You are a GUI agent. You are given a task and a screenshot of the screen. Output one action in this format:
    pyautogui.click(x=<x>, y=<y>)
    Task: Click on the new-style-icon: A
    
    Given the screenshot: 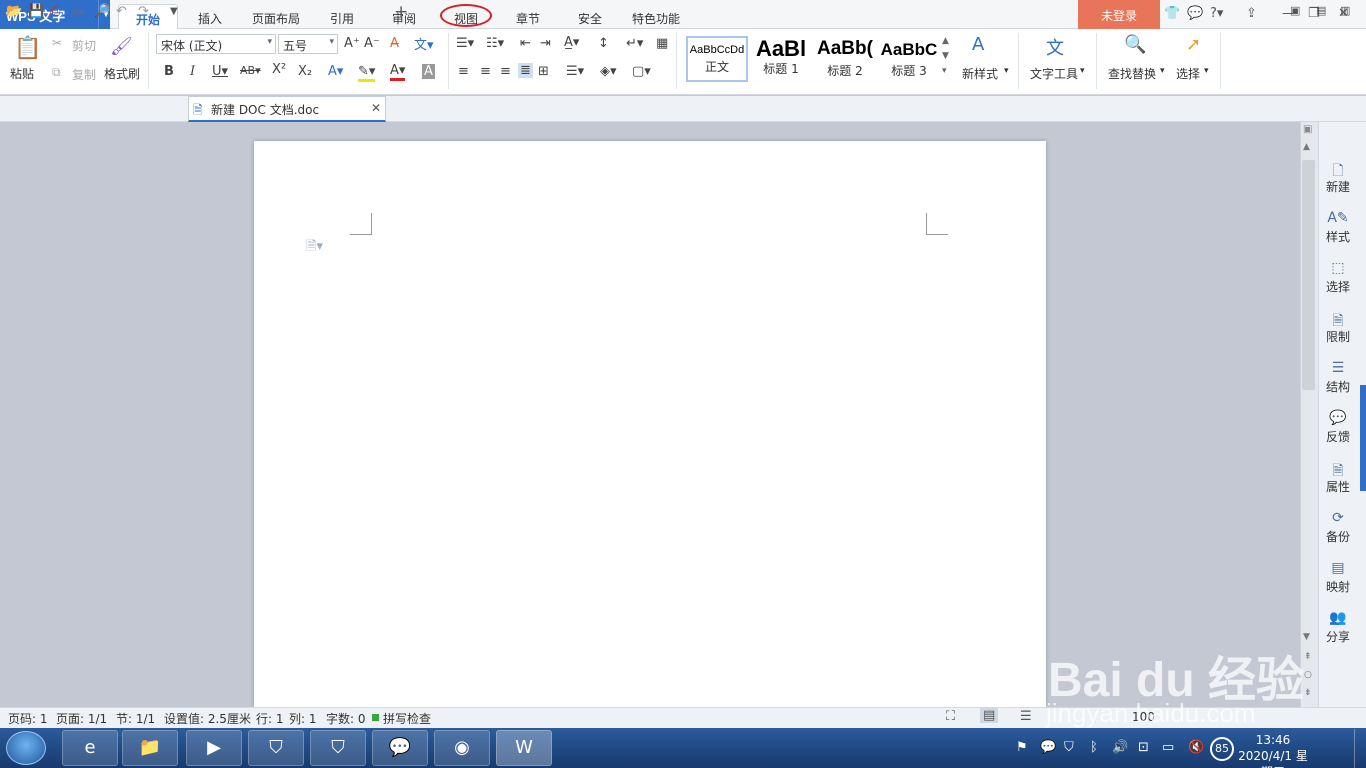 What is the action you would take?
    pyautogui.click(x=978, y=44)
    